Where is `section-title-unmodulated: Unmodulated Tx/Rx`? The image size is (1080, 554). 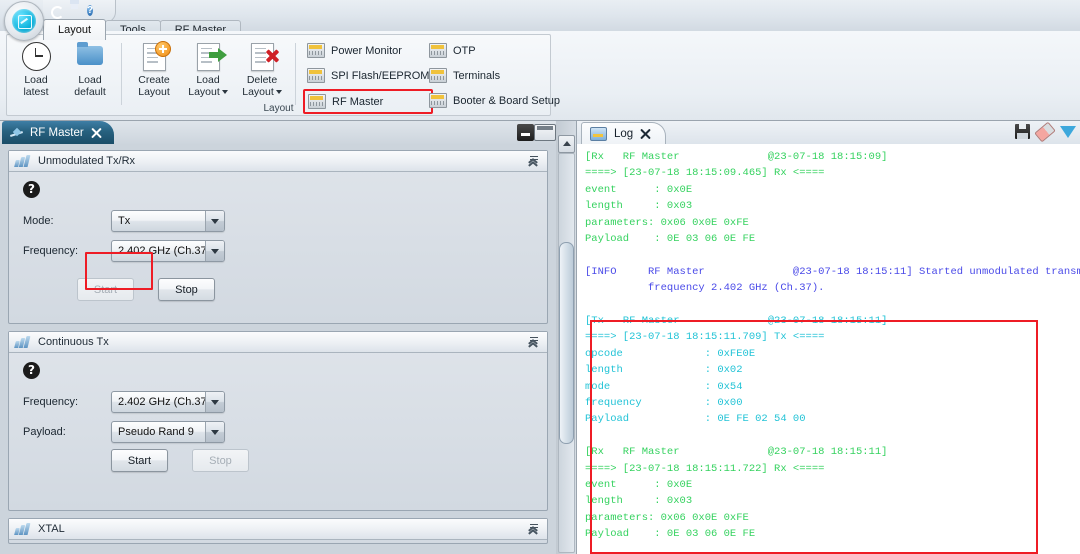 section-title-unmodulated: Unmodulated Tx/Rx is located at coordinates (87, 161).